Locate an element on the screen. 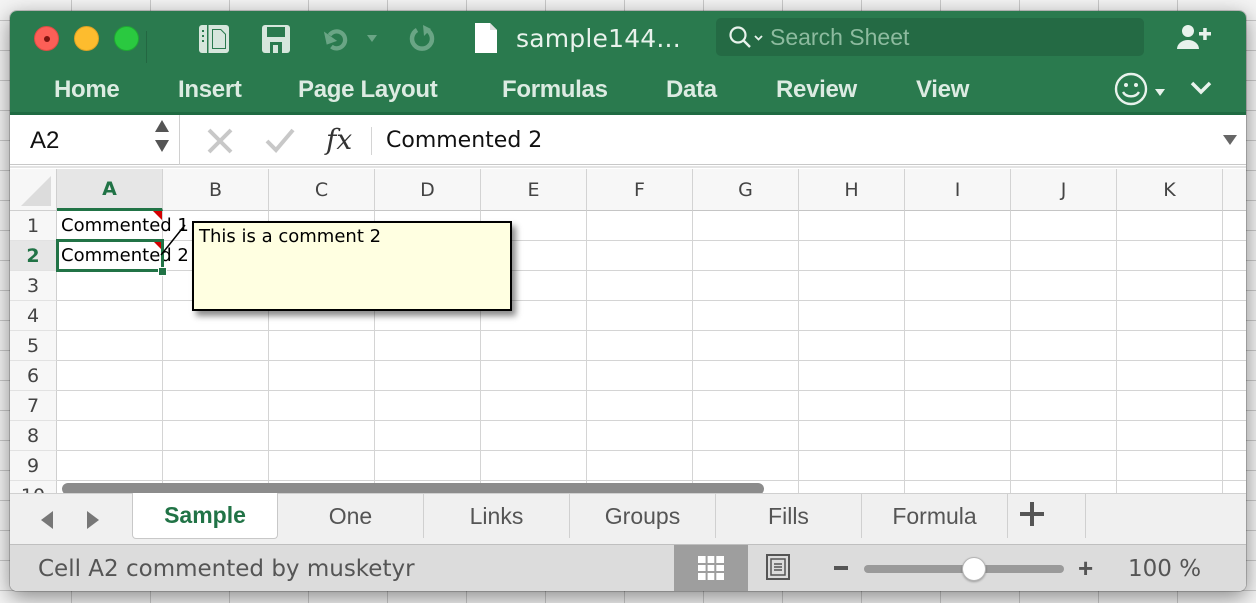 The height and width of the screenshot is (603, 1256). column-header-d: D is located at coordinates (428, 190).